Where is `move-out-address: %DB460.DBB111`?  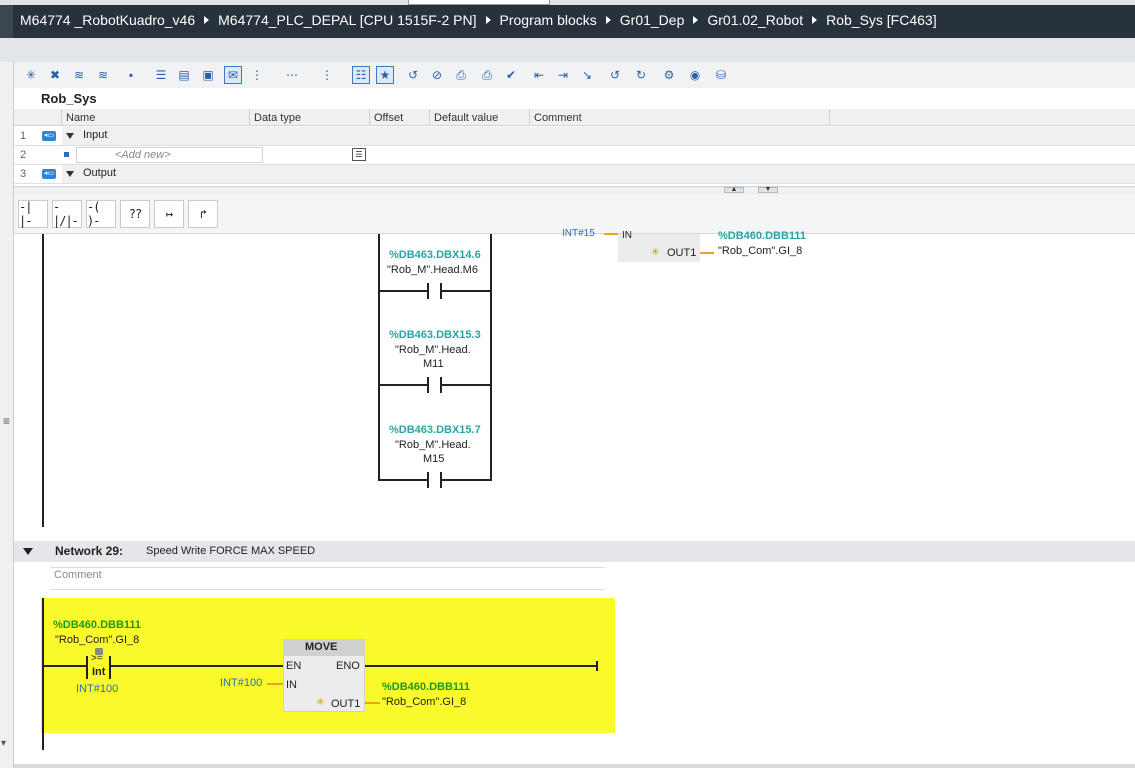
move-out-address: %DB460.DBB111 is located at coordinates (426, 687).